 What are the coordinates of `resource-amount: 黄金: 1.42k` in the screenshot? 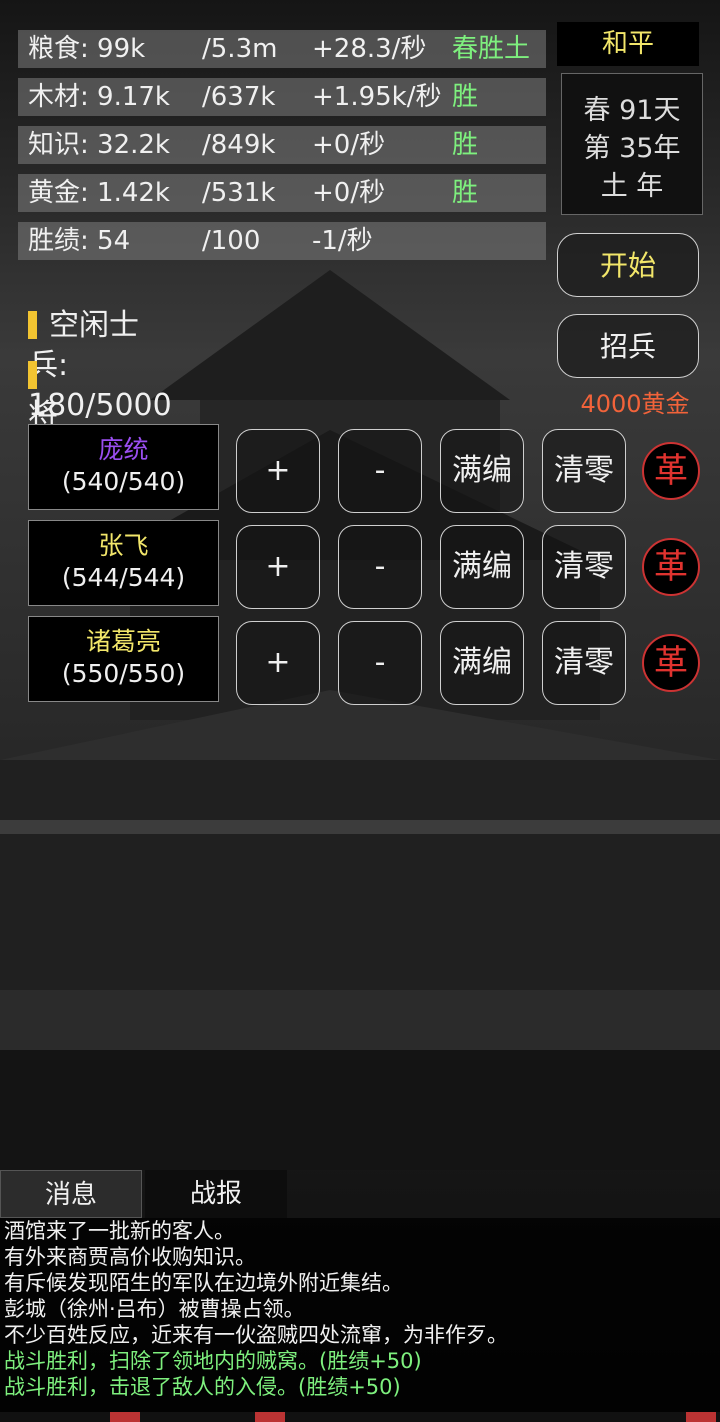 It's located at (99, 193).